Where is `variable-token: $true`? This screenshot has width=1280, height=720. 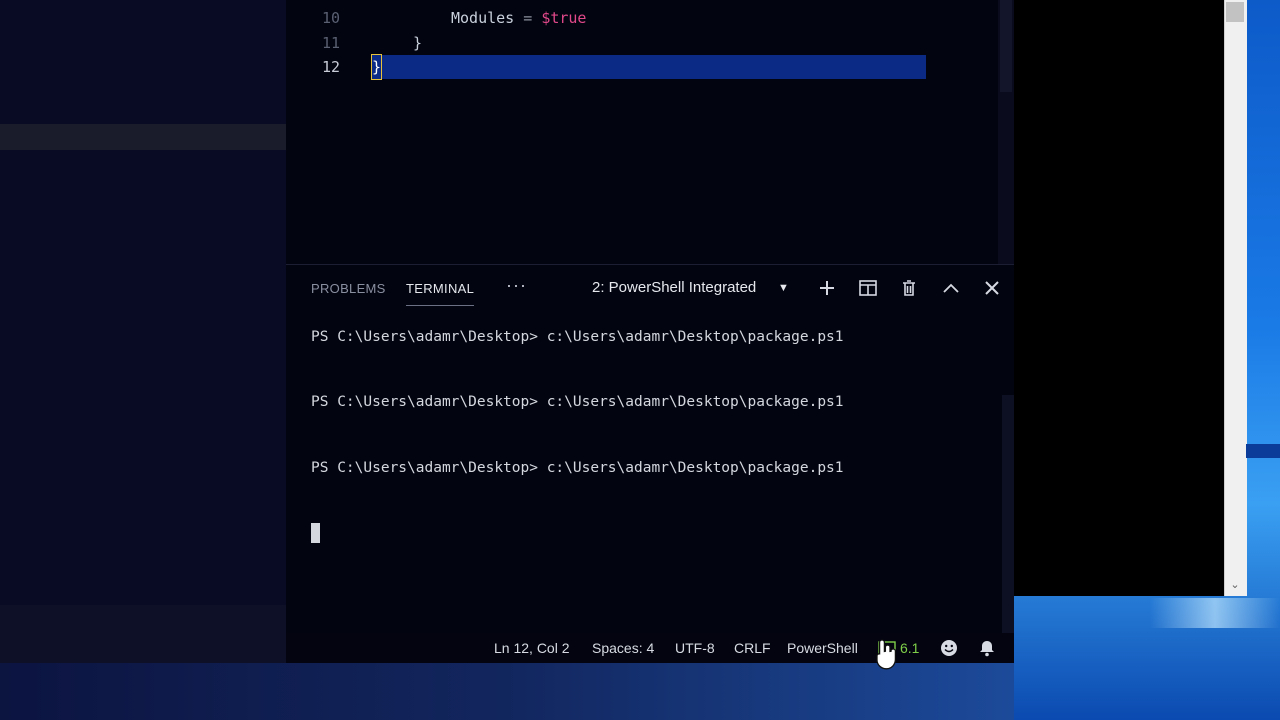 variable-token: $true is located at coordinates (564, 18).